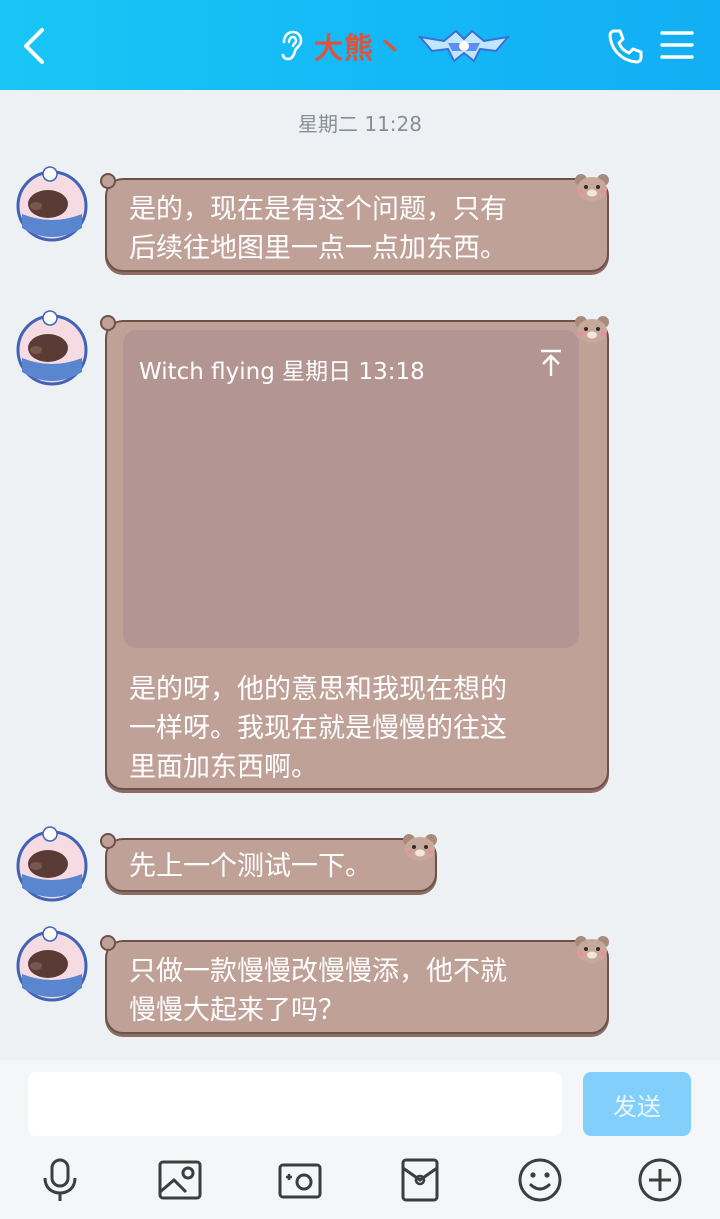 This screenshot has height=1219, width=720. I want to click on send-button: 发送, so click(637, 1104).